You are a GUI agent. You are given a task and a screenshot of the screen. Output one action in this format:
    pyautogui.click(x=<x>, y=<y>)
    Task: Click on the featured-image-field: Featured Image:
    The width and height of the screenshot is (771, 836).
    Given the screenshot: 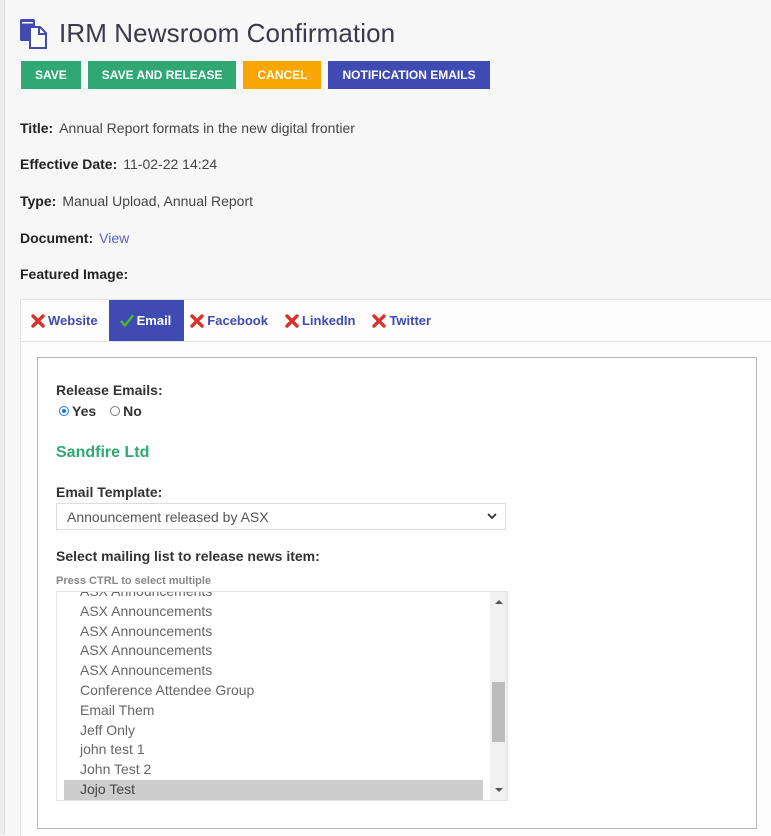 What is the action you would take?
    pyautogui.click(x=77, y=274)
    